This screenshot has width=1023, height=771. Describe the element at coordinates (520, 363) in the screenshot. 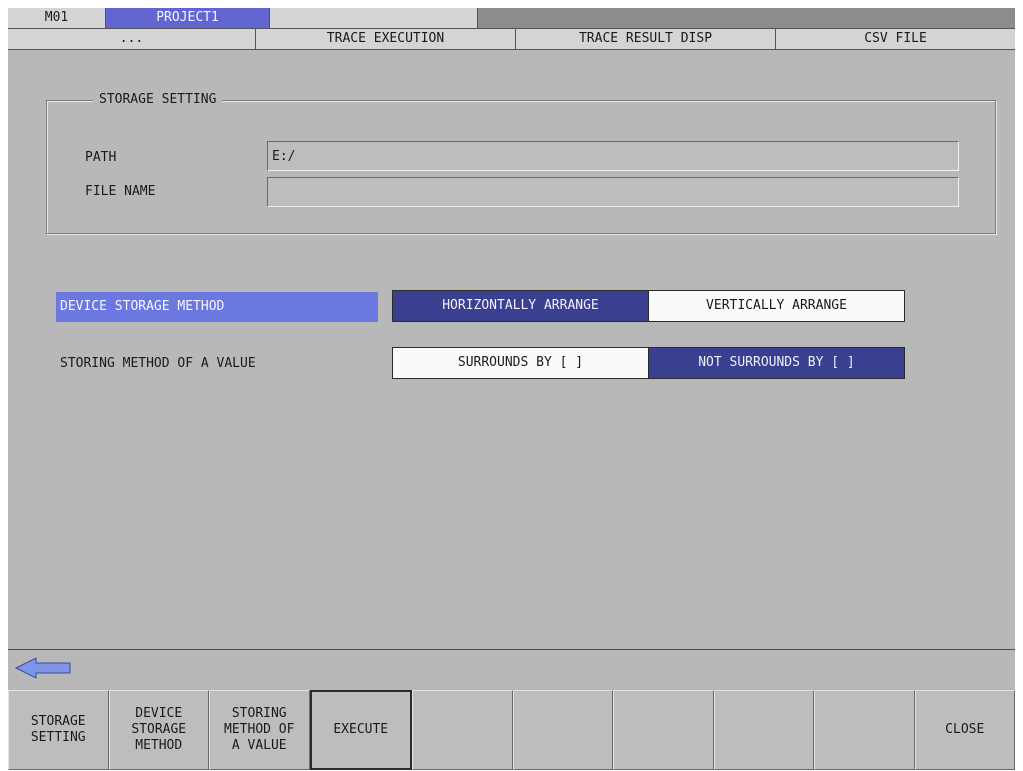

I see `surrounds-by-brackets-option: SURROUNDS BY [ ]` at that location.